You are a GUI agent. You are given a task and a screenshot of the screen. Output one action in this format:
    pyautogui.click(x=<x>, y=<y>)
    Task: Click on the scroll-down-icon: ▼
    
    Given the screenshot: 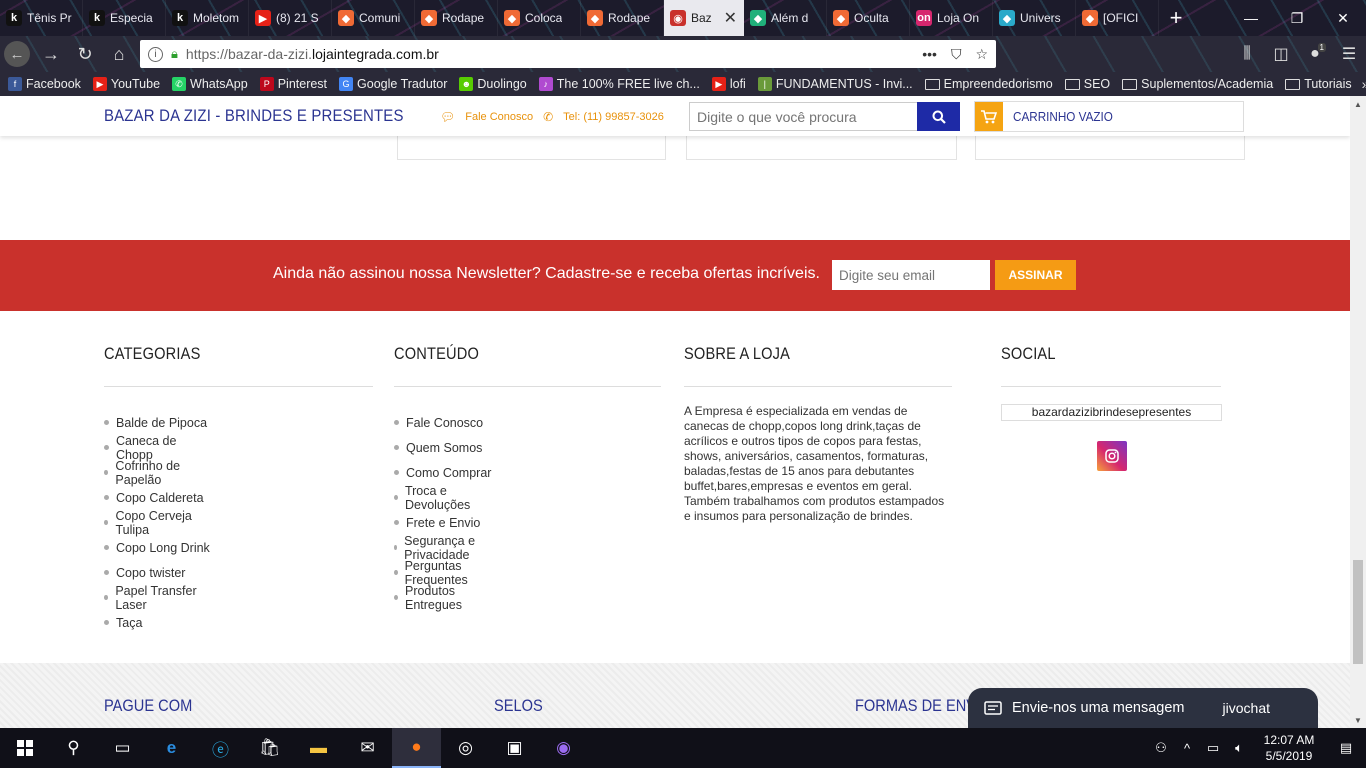 What is the action you would take?
    pyautogui.click(x=1358, y=720)
    